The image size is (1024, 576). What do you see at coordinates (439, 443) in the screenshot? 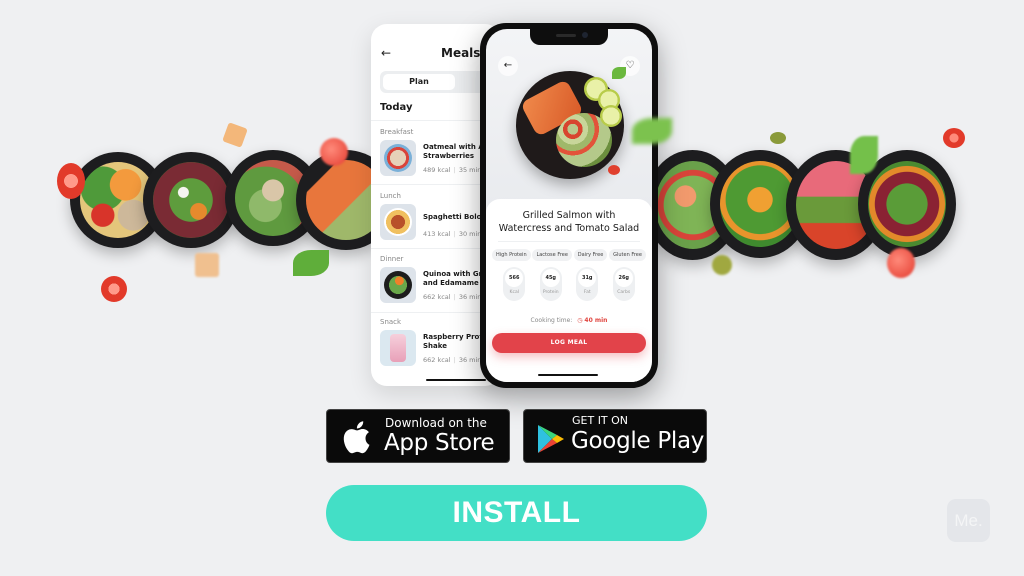
I see `app-store-big-text: App Store` at bounding box center [439, 443].